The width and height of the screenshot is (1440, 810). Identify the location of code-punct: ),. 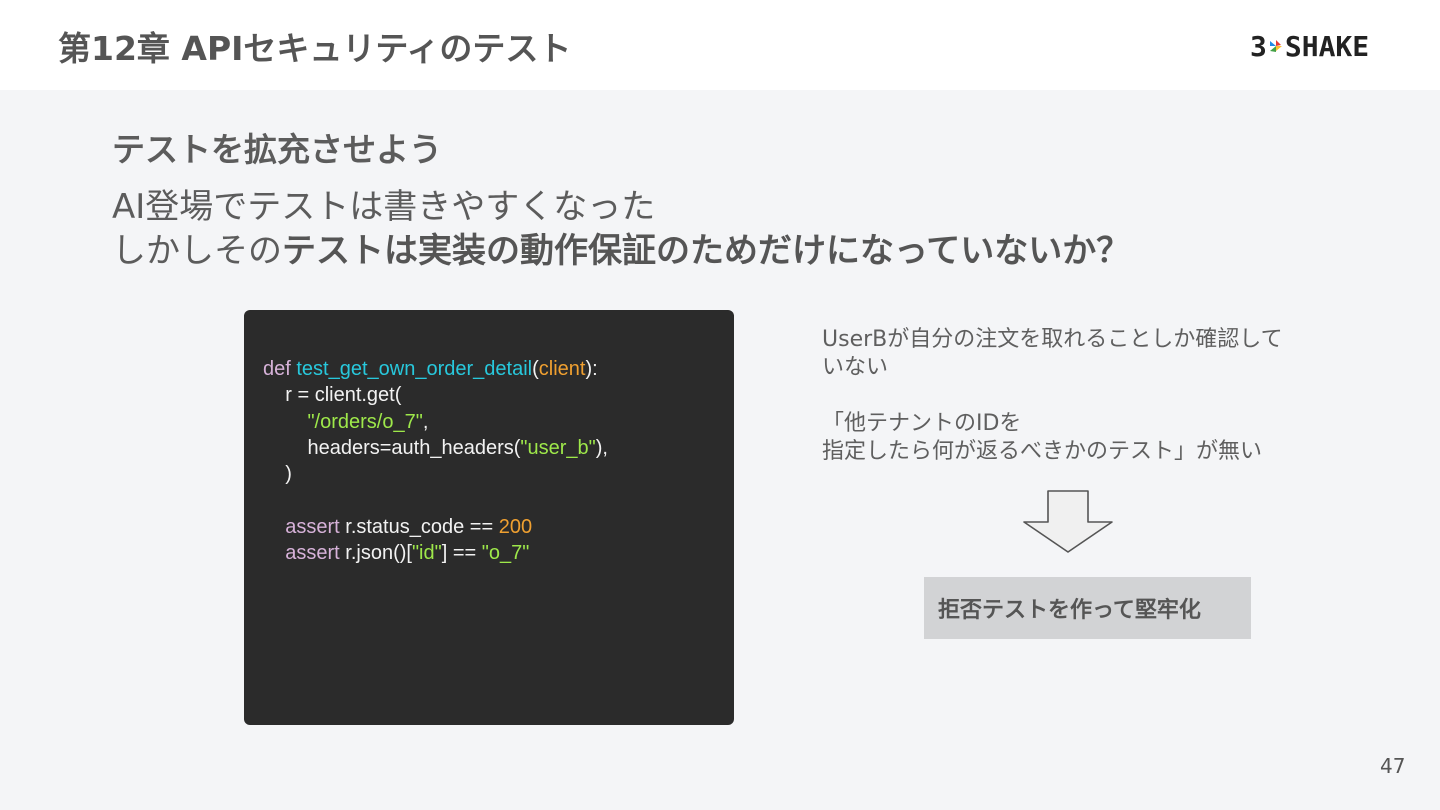
(601, 447).